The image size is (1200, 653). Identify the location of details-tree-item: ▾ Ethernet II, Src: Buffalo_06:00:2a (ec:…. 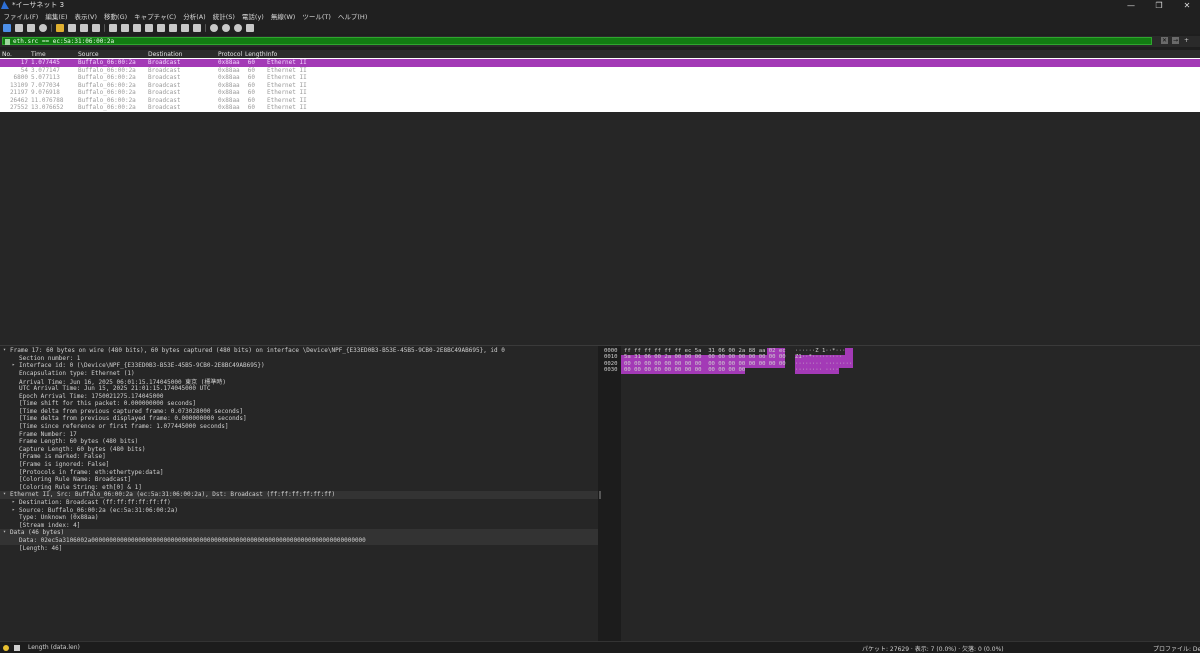
(299, 495).